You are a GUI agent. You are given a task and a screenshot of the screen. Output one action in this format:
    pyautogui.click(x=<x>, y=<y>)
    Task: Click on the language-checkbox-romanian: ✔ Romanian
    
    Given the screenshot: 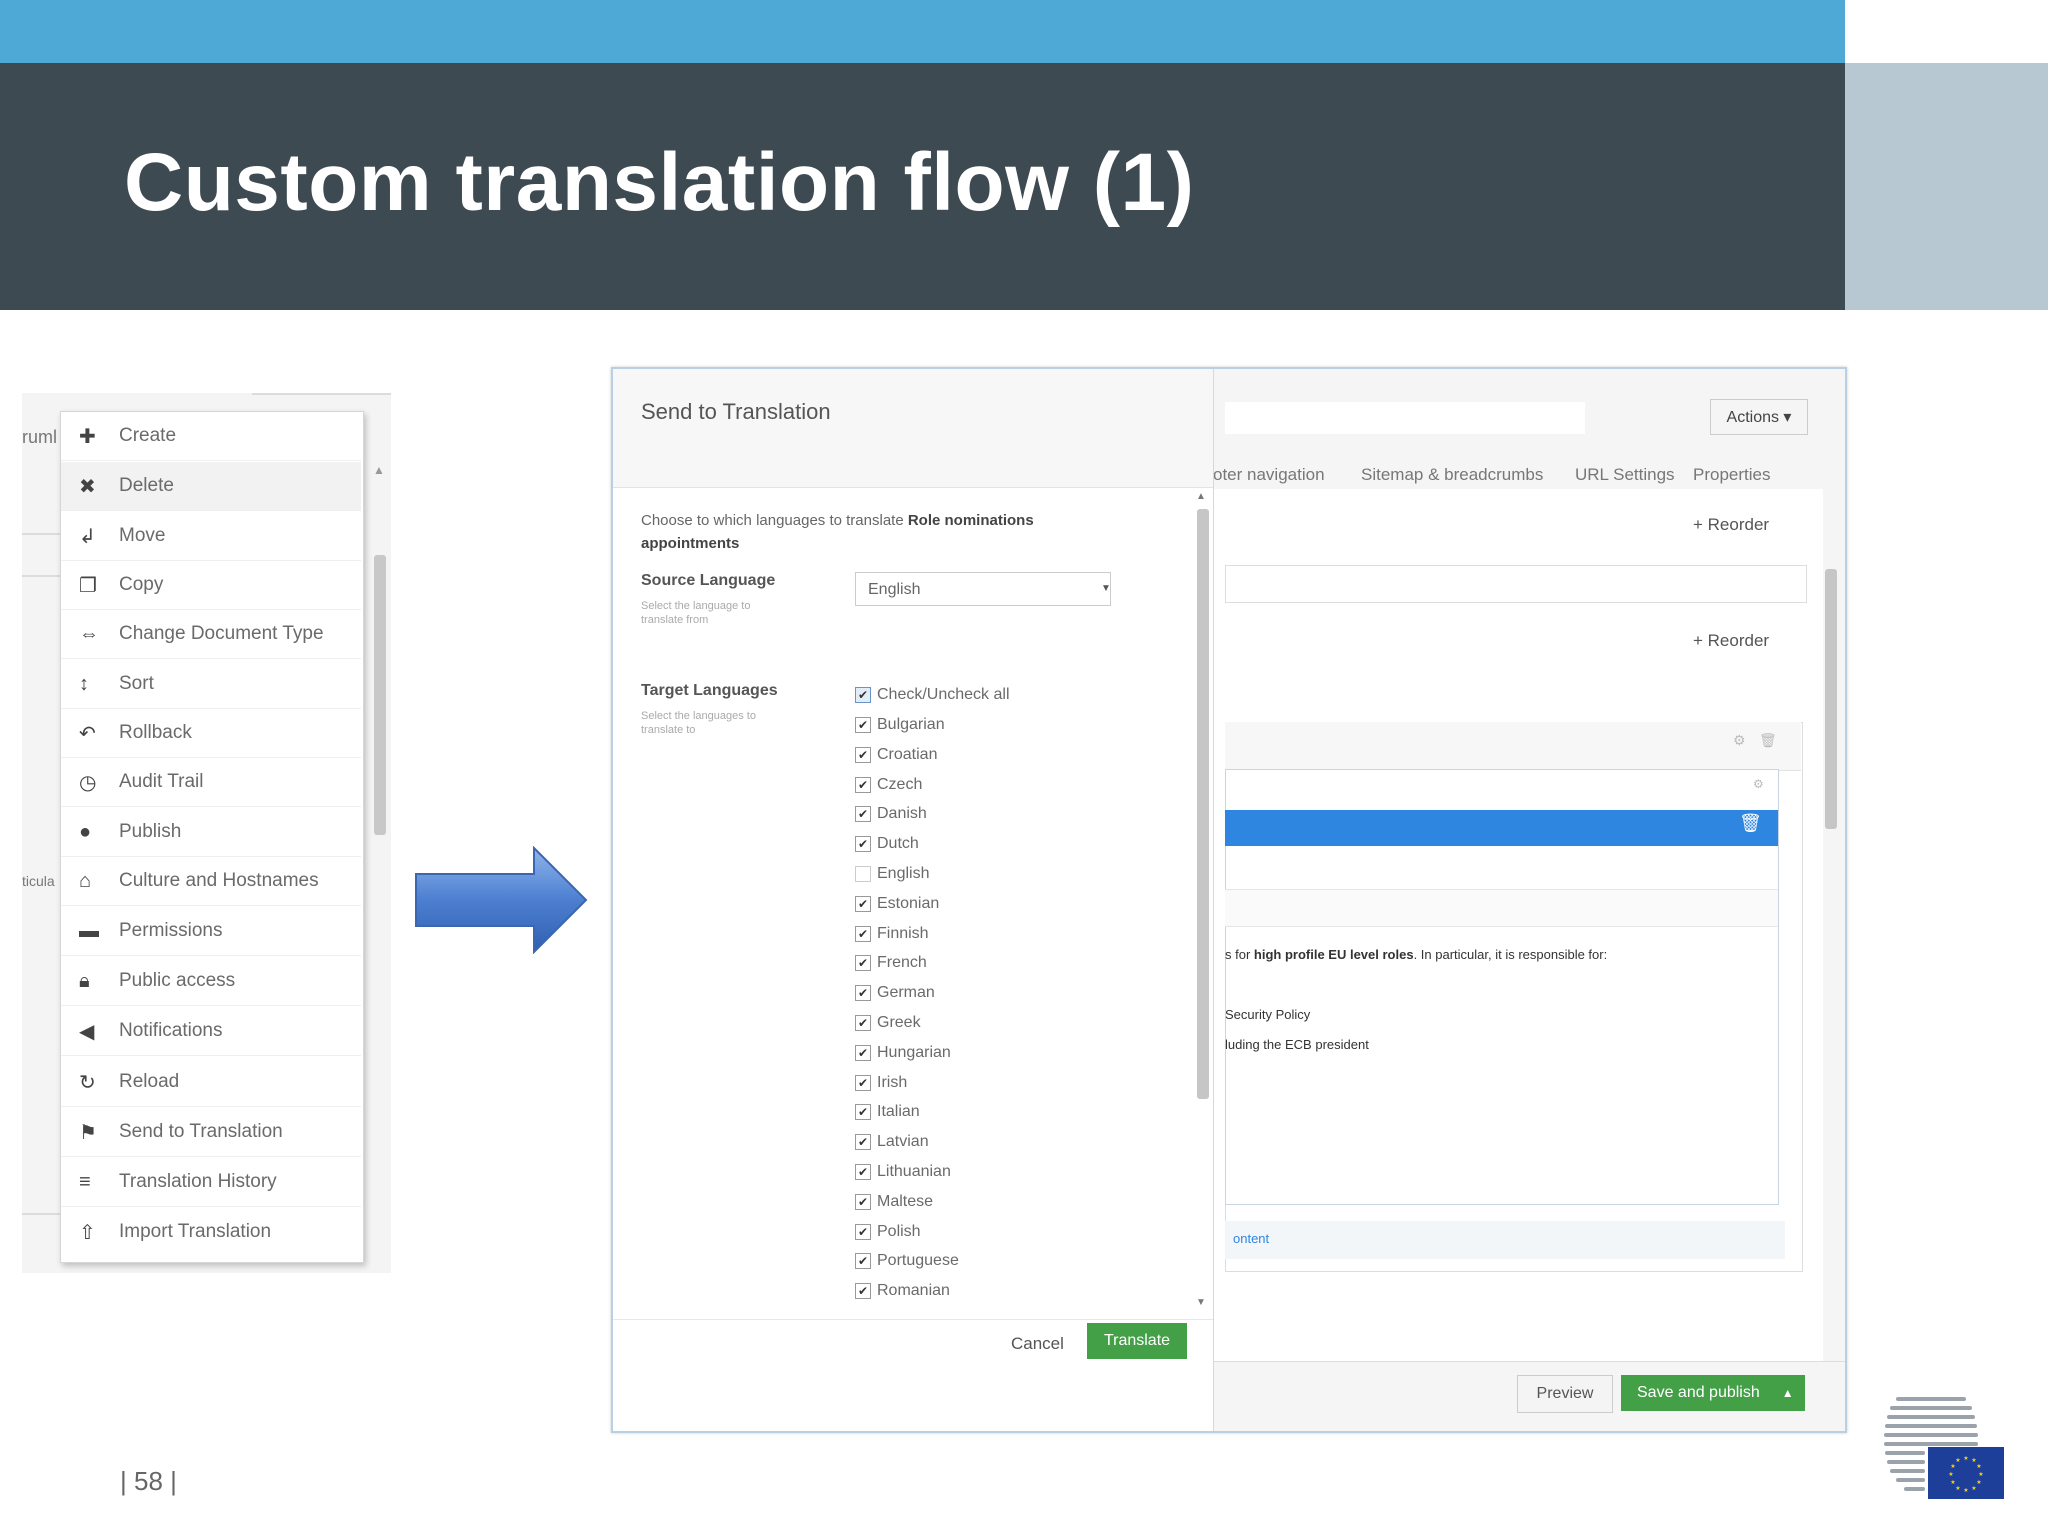 What is the action you would take?
    pyautogui.click(x=902, y=1291)
    